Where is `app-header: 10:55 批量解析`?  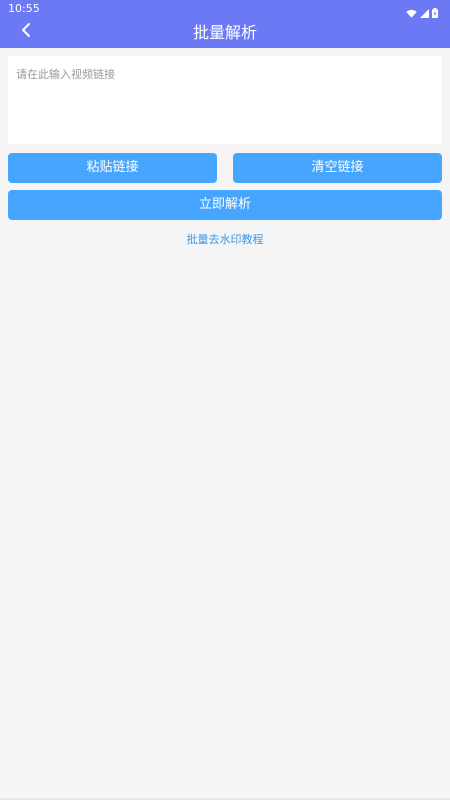
app-header: 10:55 批量解析 is located at coordinates (225, 24).